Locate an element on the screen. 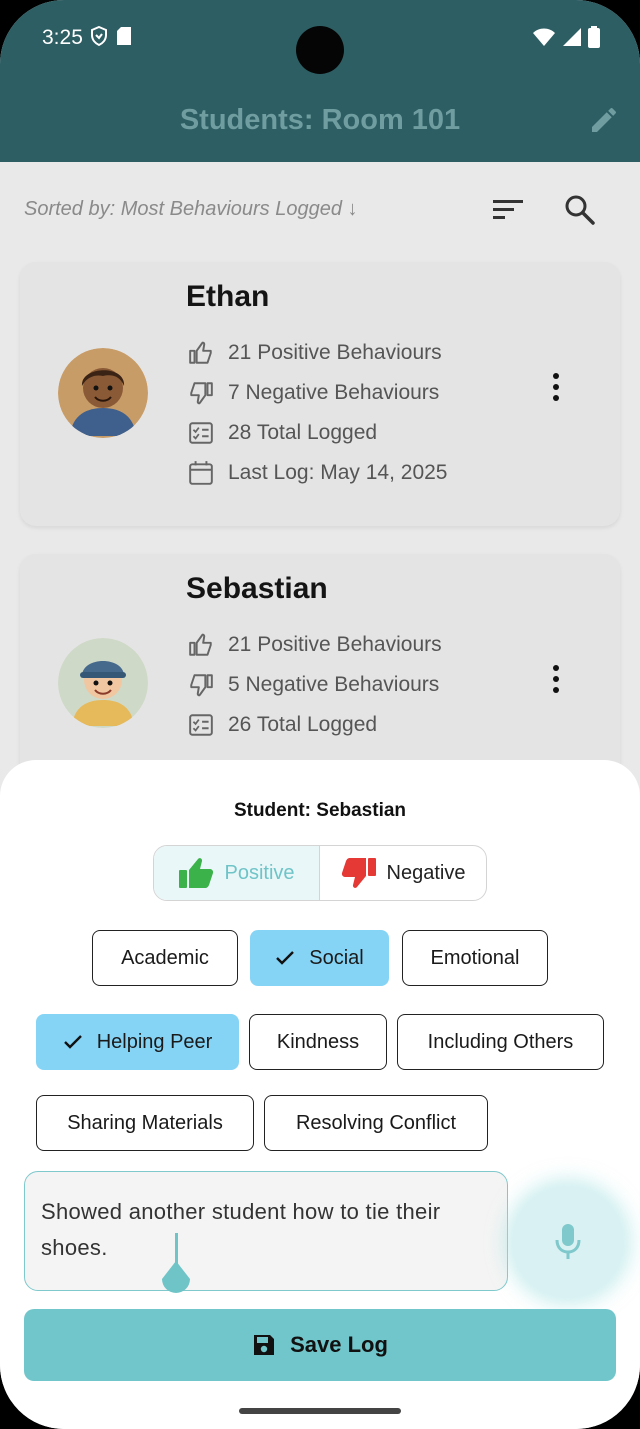 This screenshot has width=640, height=1429. negative-count: 5 Negative Behaviours is located at coordinates (313, 685).